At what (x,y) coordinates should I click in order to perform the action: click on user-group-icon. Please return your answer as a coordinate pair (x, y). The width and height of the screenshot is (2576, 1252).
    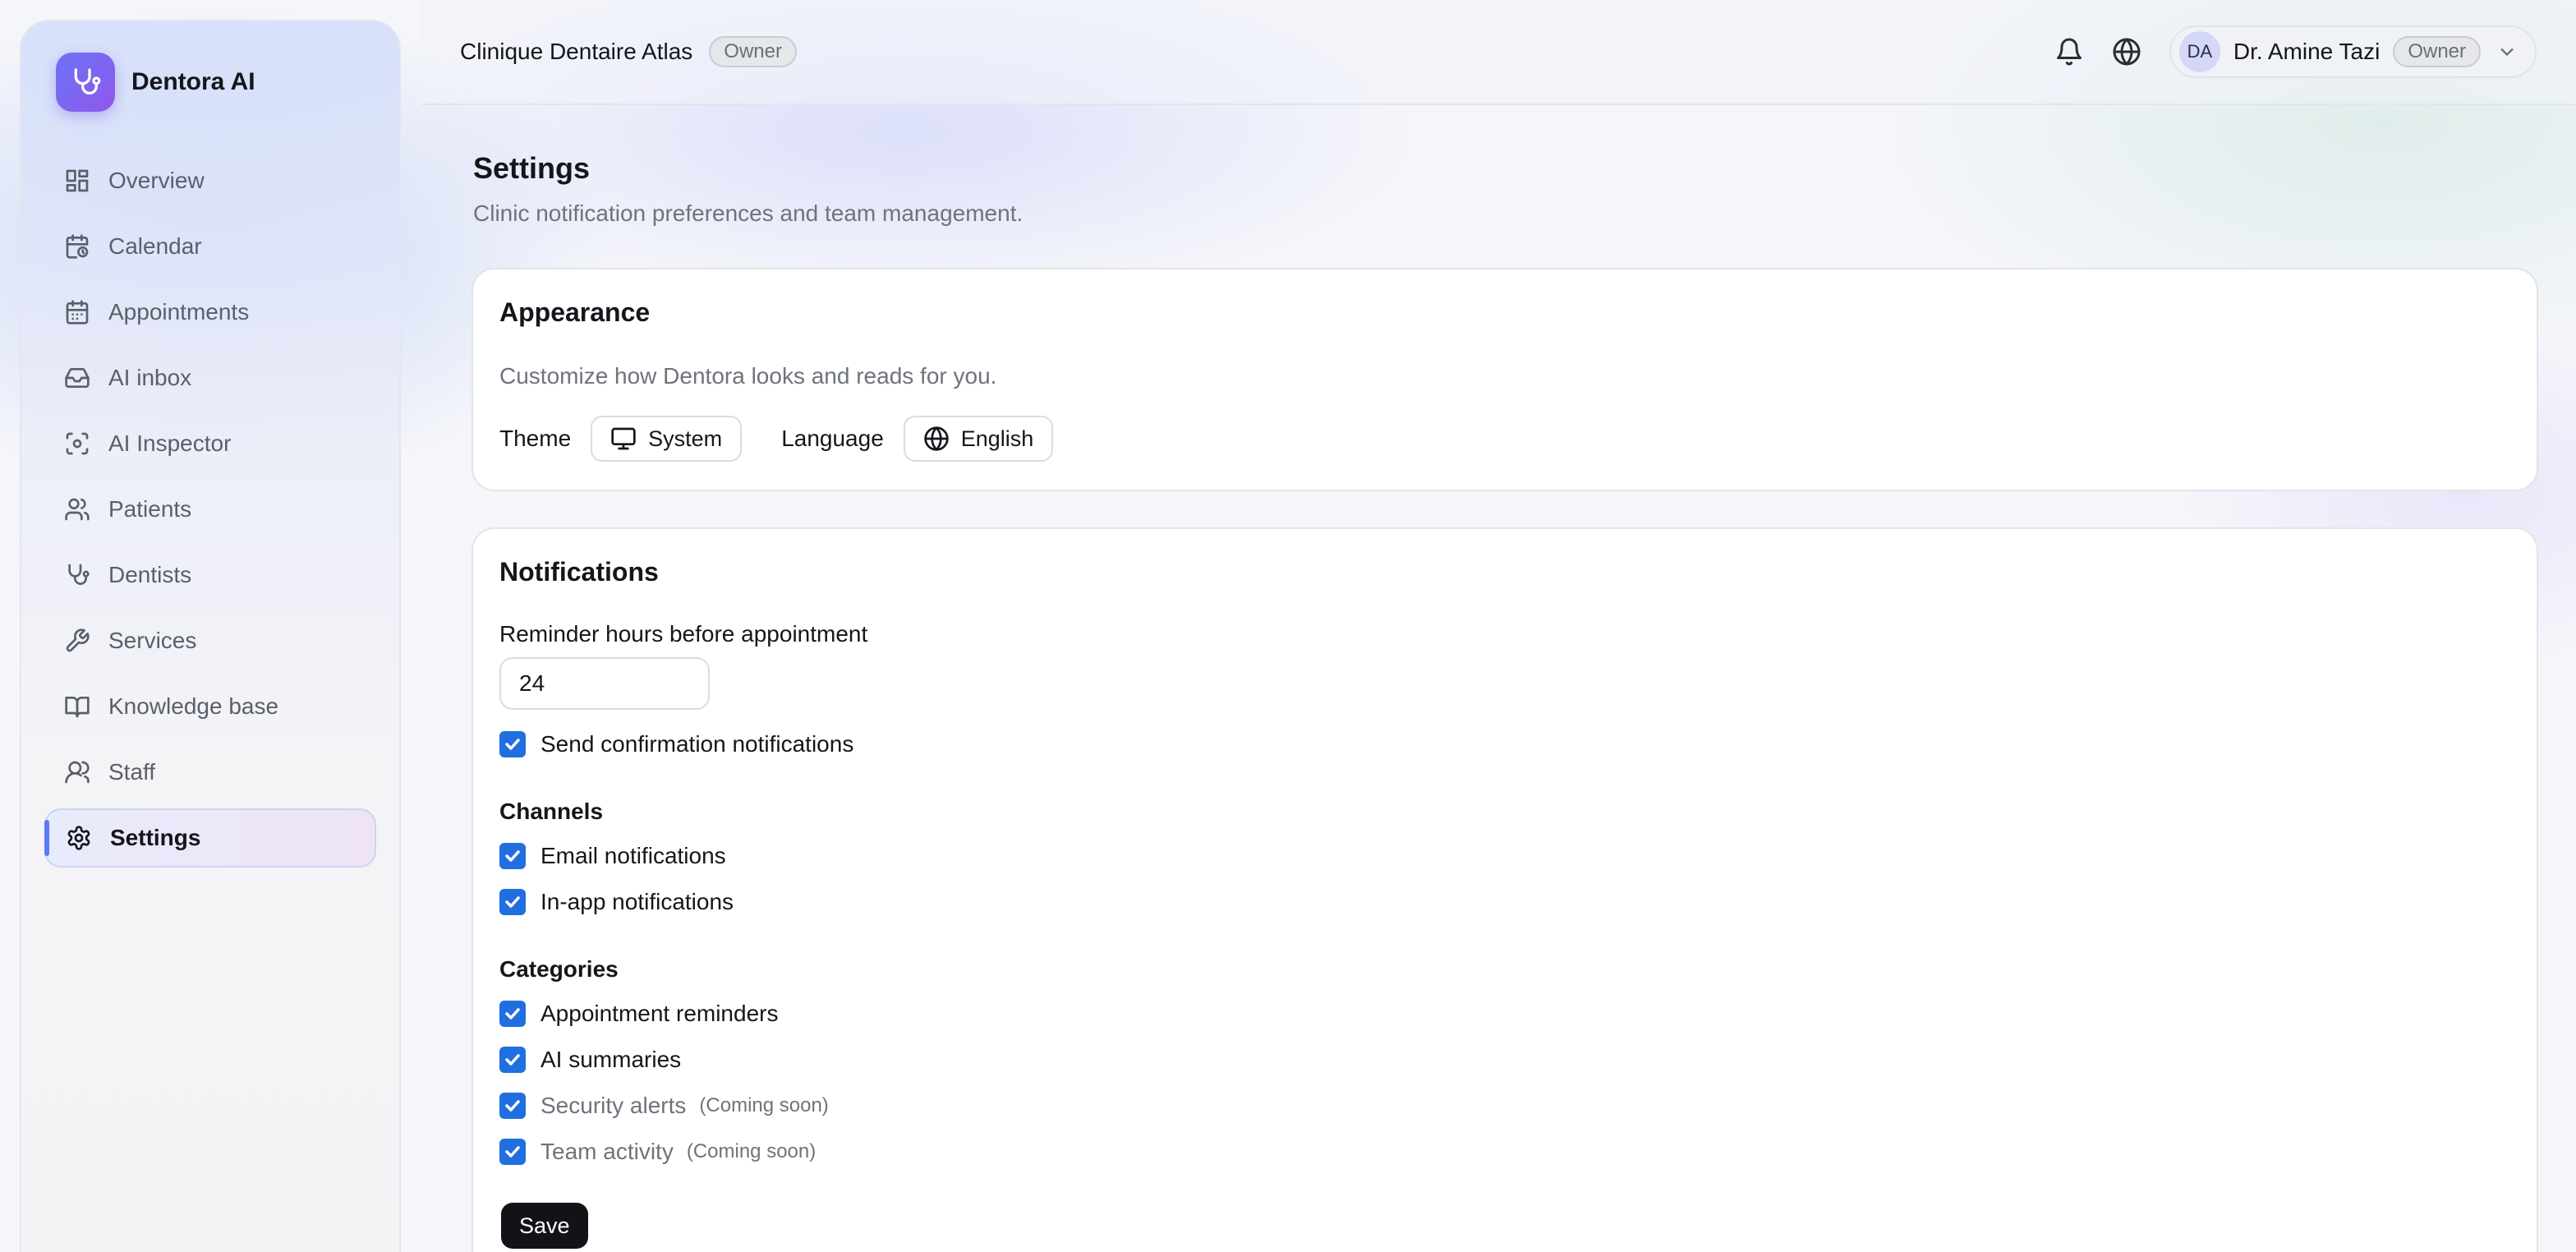
    Looking at the image, I should click on (77, 772).